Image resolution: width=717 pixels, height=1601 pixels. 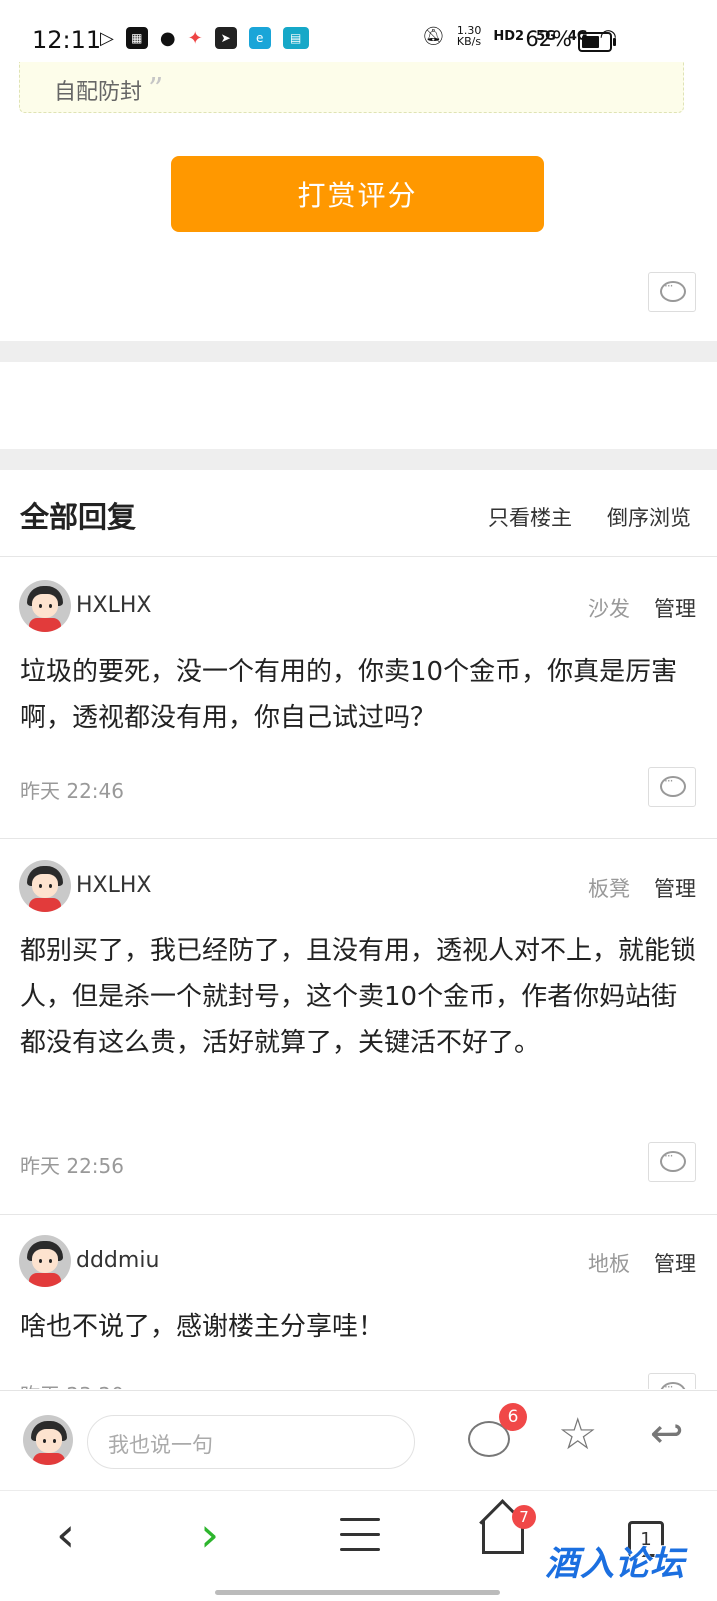 What do you see at coordinates (597, 42) in the screenshot?
I see `battery-icon` at bounding box center [597, 42].